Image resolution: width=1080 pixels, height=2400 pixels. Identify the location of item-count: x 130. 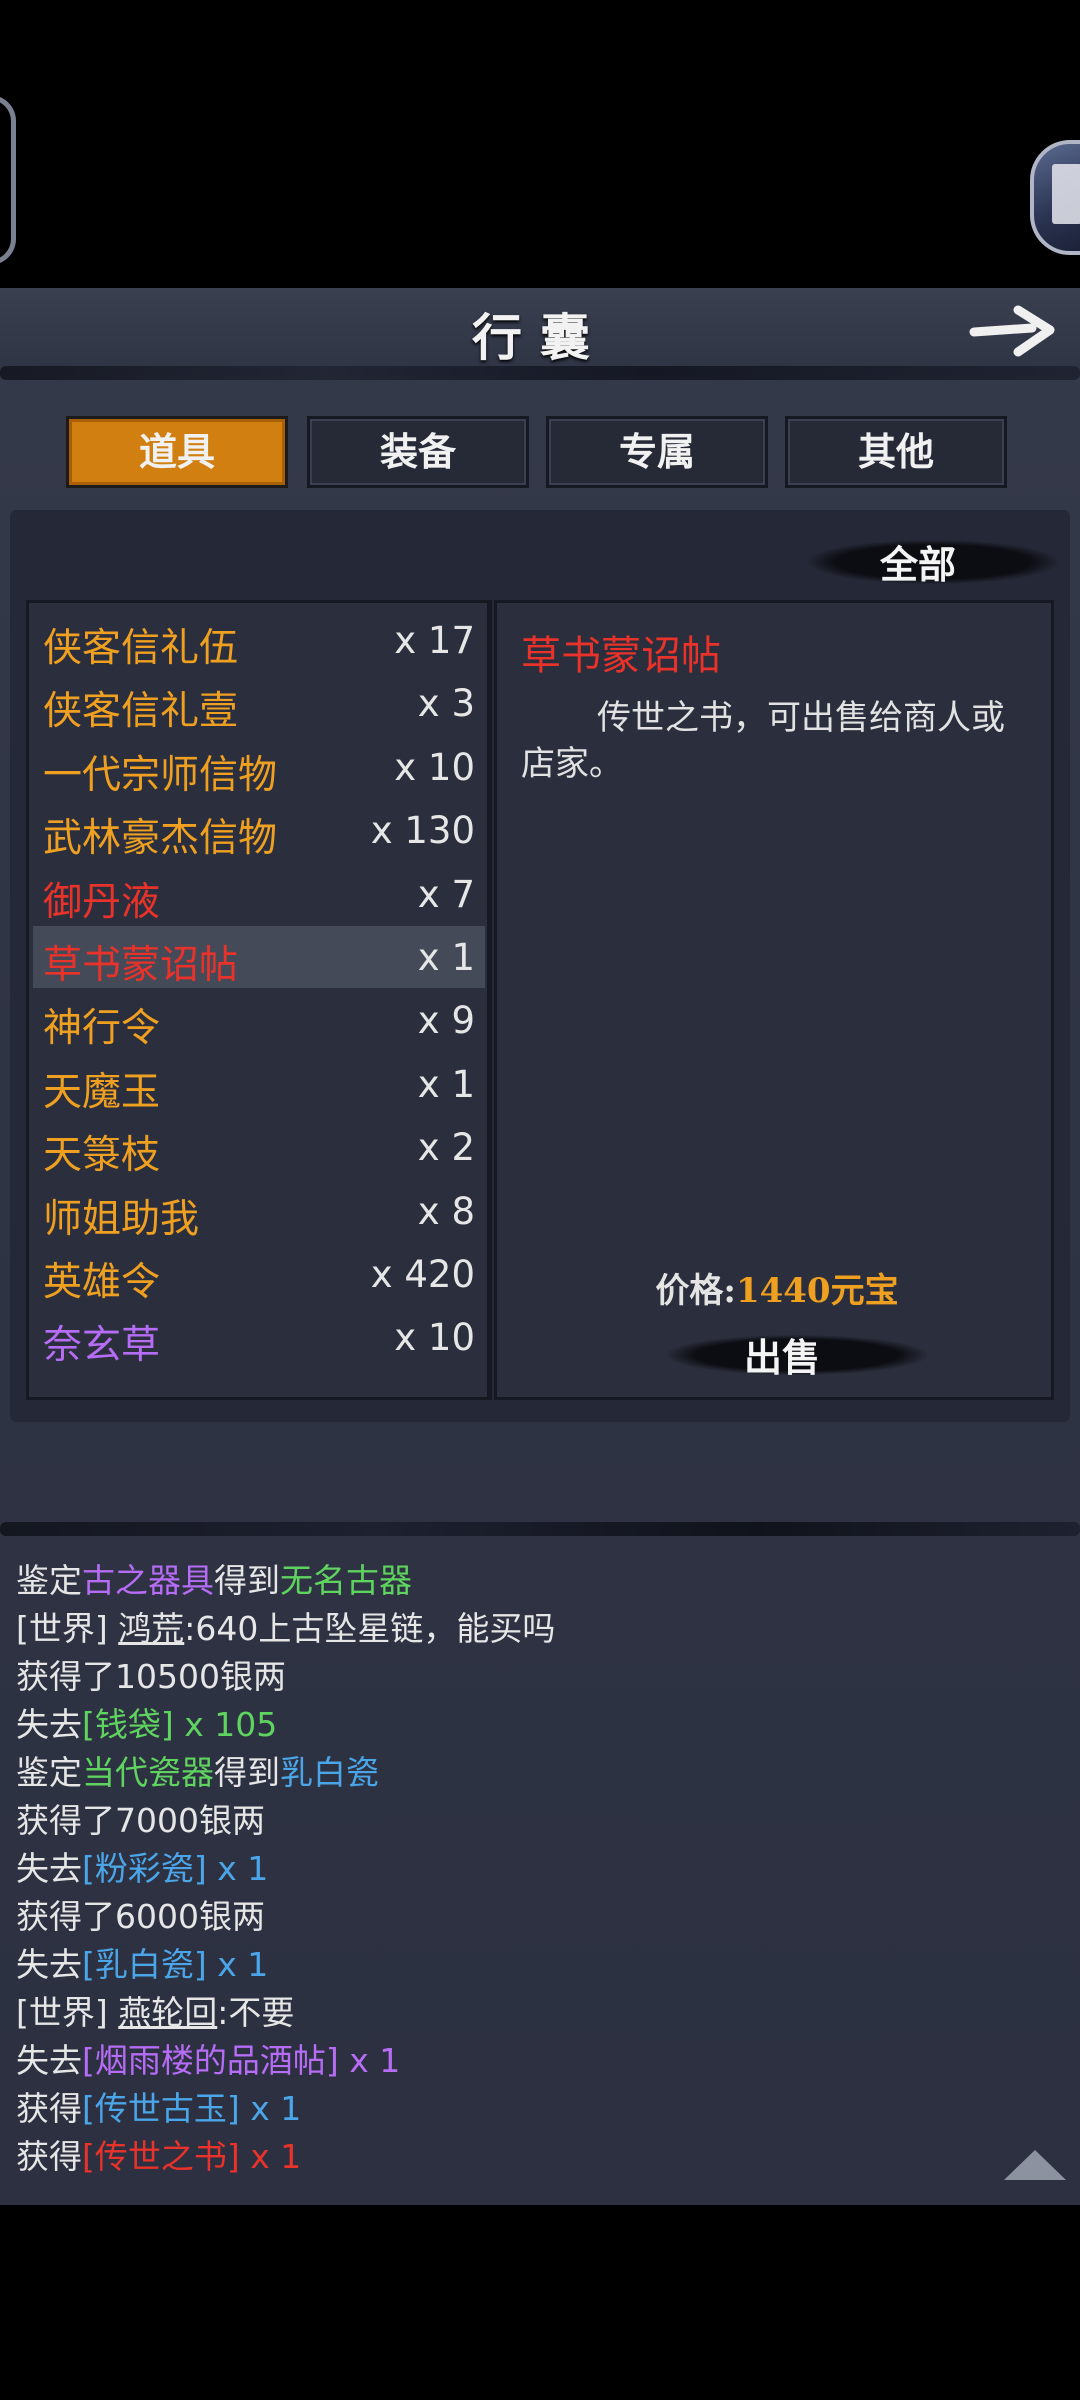
(422, 831).